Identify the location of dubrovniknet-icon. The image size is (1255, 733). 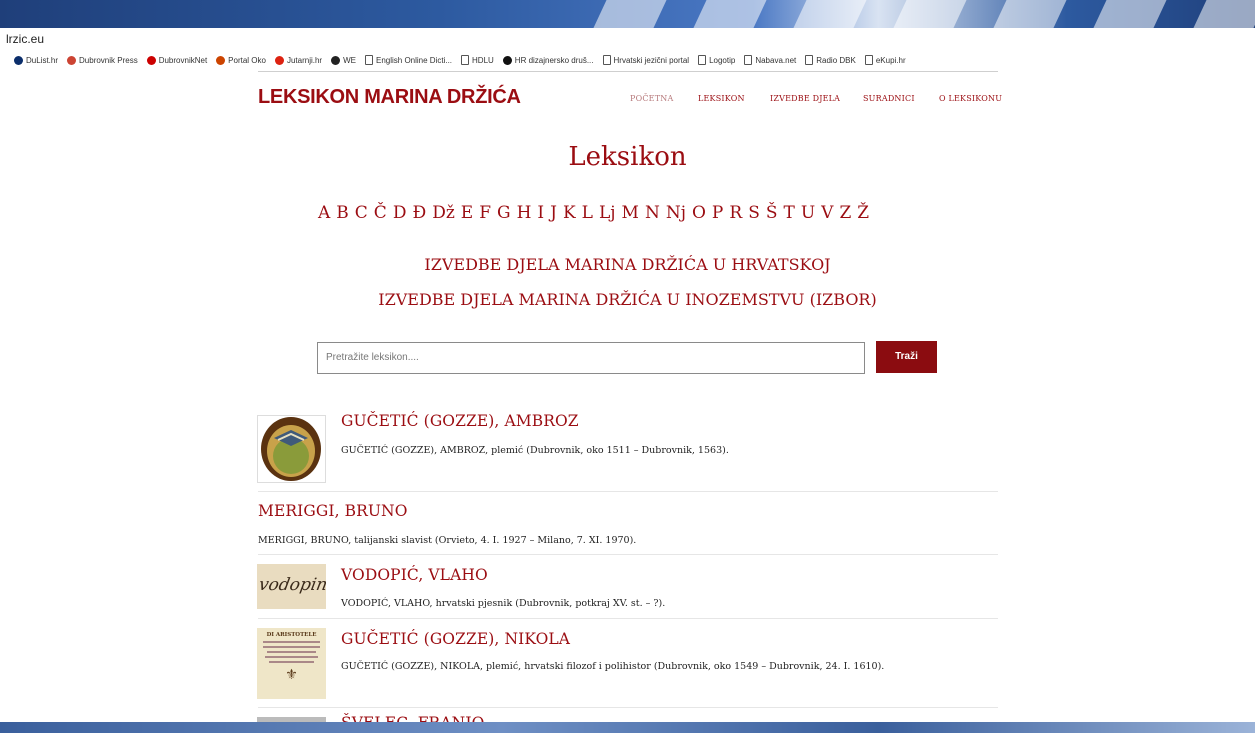
(151, 60).